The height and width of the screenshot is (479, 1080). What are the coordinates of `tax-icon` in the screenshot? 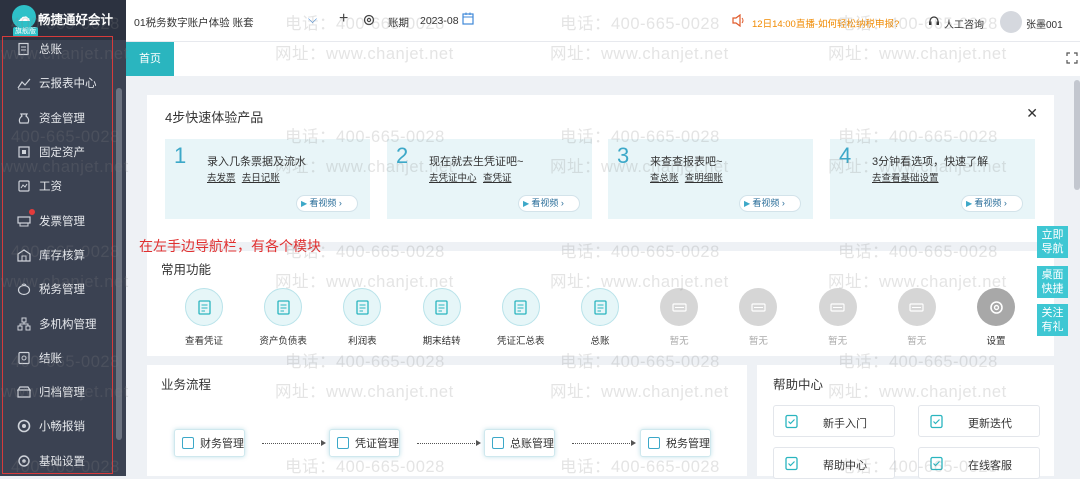 It's located at (24, 289).